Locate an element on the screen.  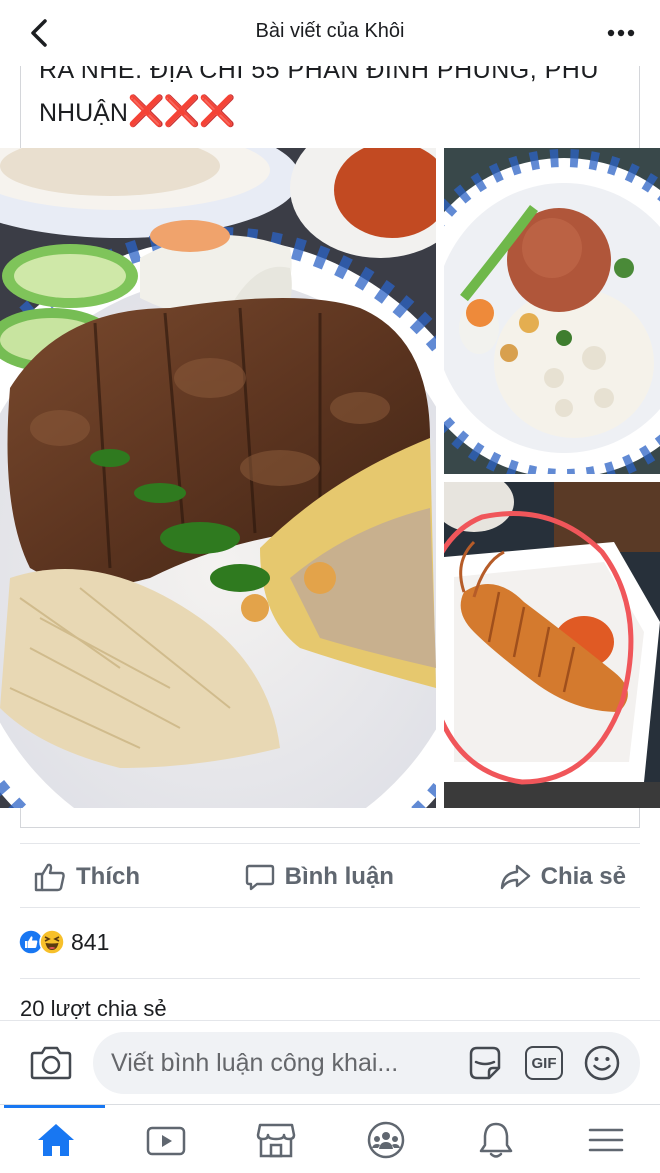
nav-home is located at coordinates (56, 1140).